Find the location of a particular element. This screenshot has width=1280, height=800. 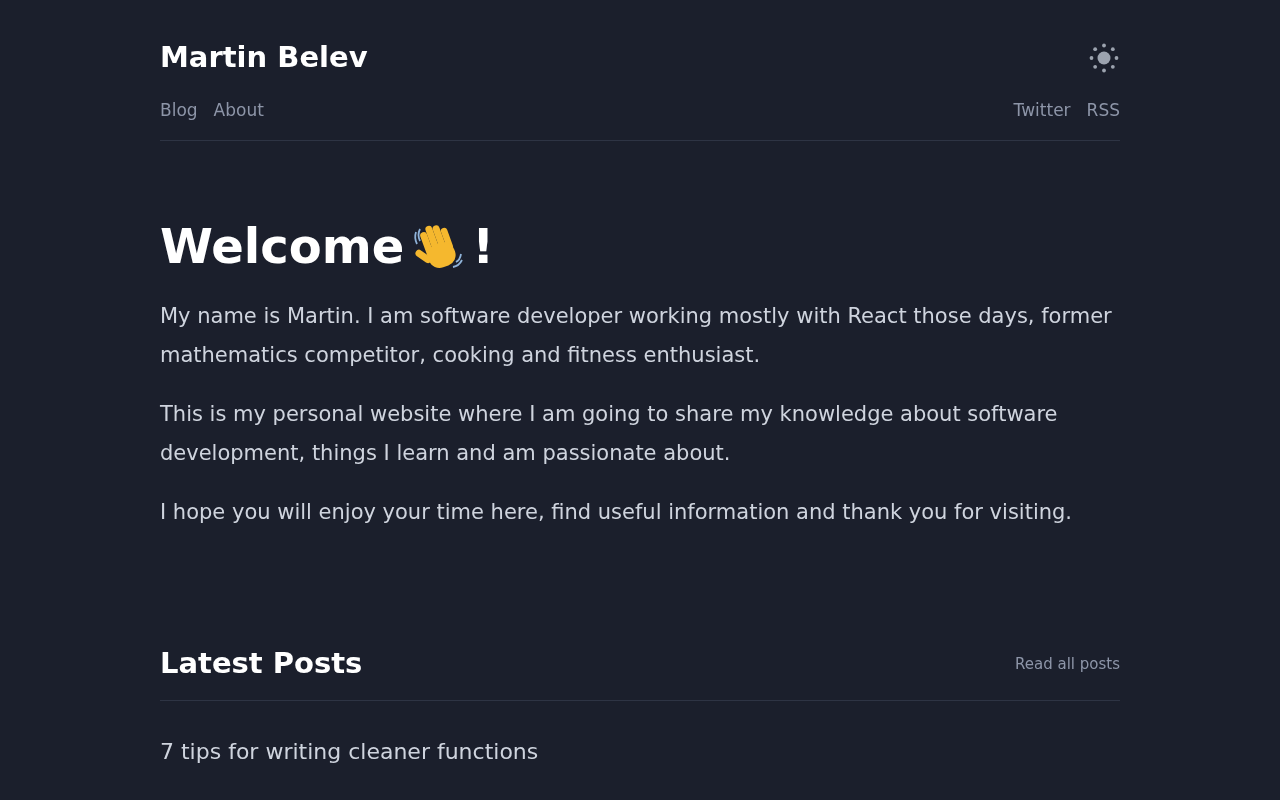

intro-paragraph: I hope you will enjoy your time here, find useful information and thank you for visiting. is located at coordinates (617, 512).